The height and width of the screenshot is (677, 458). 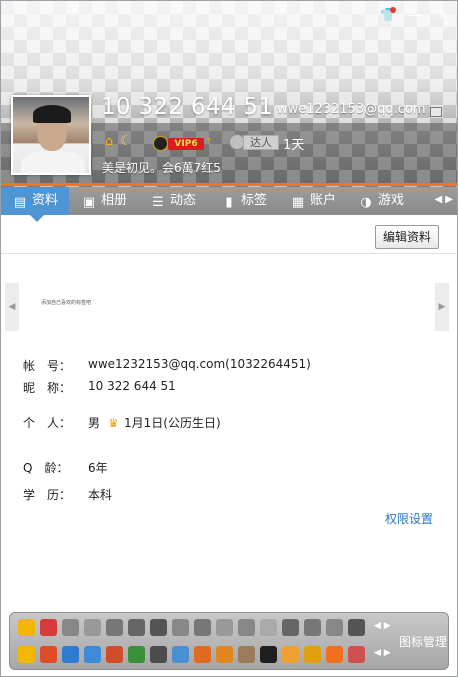 What do you see at coordinates (45, 200) in the screenshot?
I see `tab-label: 资料` at bounding box center [45, 200].